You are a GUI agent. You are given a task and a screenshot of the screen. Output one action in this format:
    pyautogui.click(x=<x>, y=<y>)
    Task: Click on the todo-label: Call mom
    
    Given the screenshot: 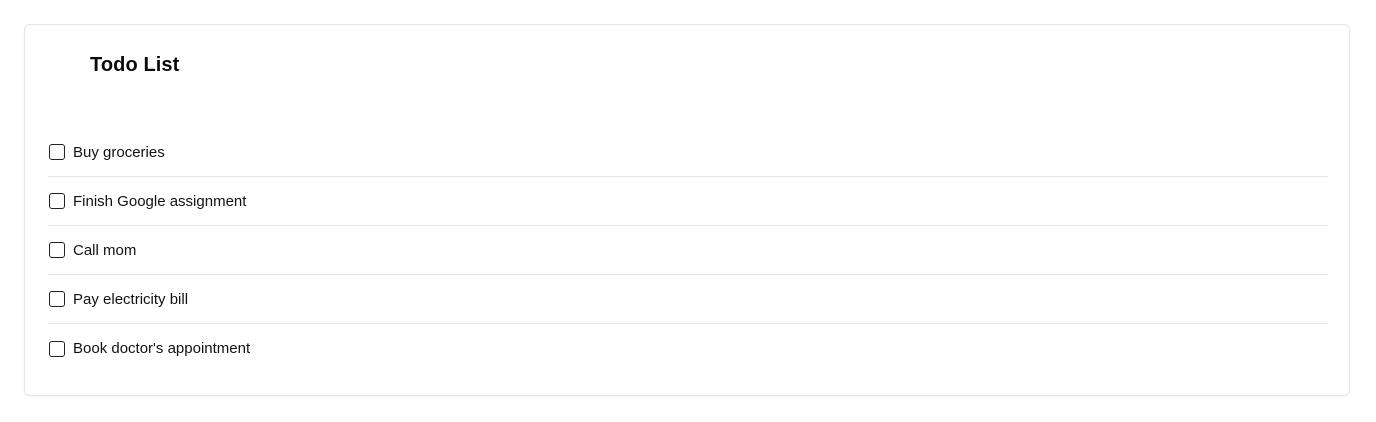 What is the action you would take?
    pyautogui.click(x=105, y=250)
    